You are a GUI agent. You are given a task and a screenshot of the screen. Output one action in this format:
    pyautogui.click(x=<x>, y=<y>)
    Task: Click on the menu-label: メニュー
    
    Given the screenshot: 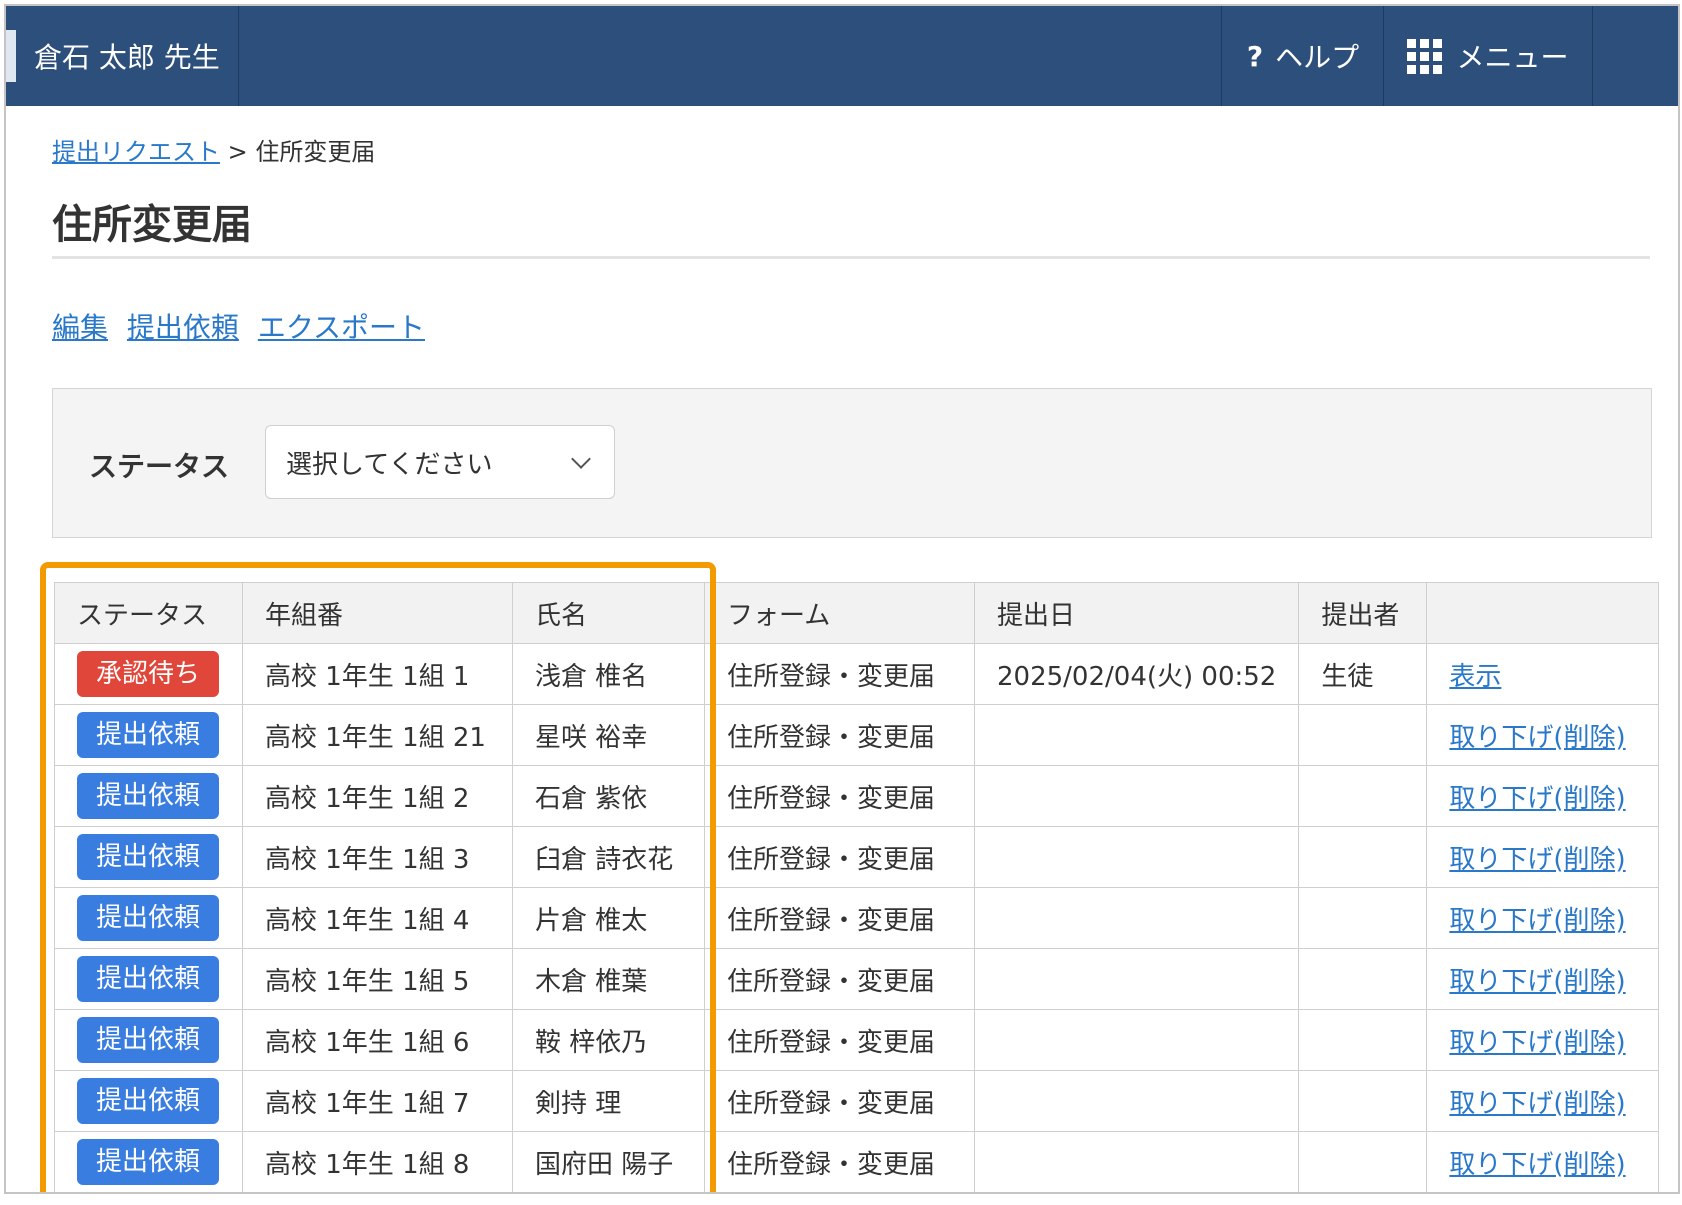 What is the action you would take?
    pyautogui.click(x=1512, y=57)
    